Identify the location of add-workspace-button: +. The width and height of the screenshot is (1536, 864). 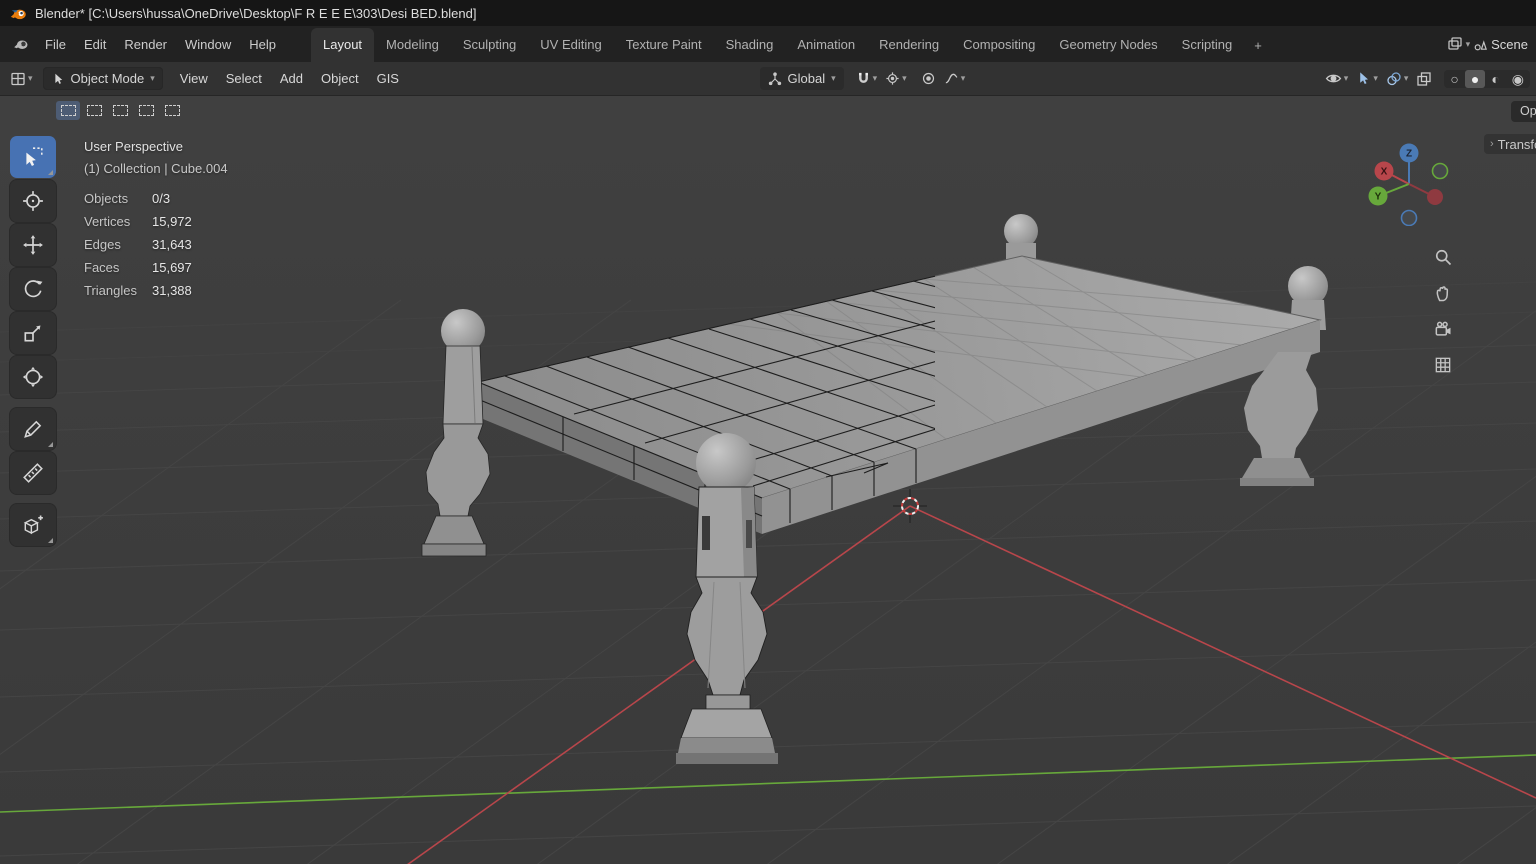
(1258, 45).